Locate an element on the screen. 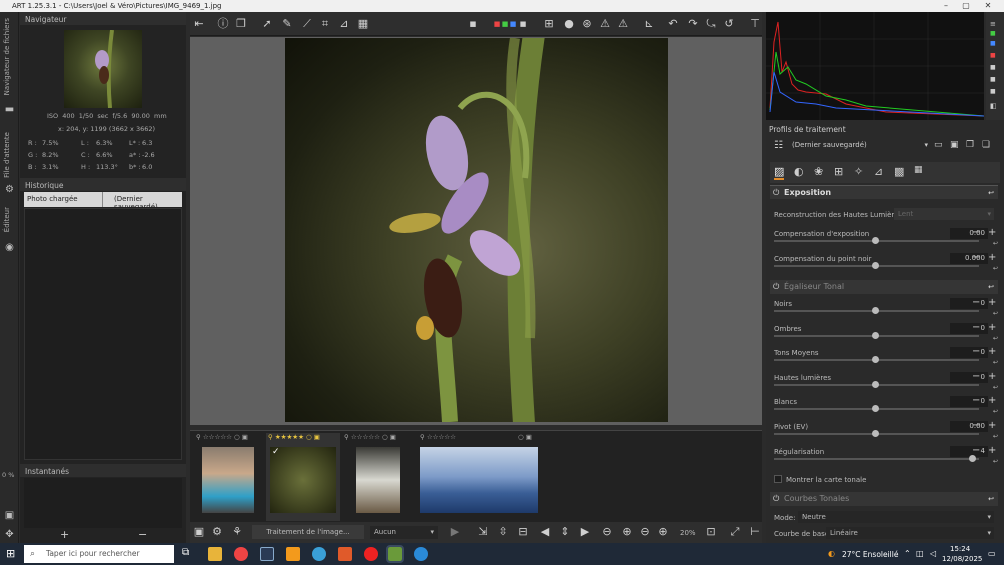 The image size is (1004, 565). highlight-warning-icon: ⚠ is located at coordinates (623, 24).